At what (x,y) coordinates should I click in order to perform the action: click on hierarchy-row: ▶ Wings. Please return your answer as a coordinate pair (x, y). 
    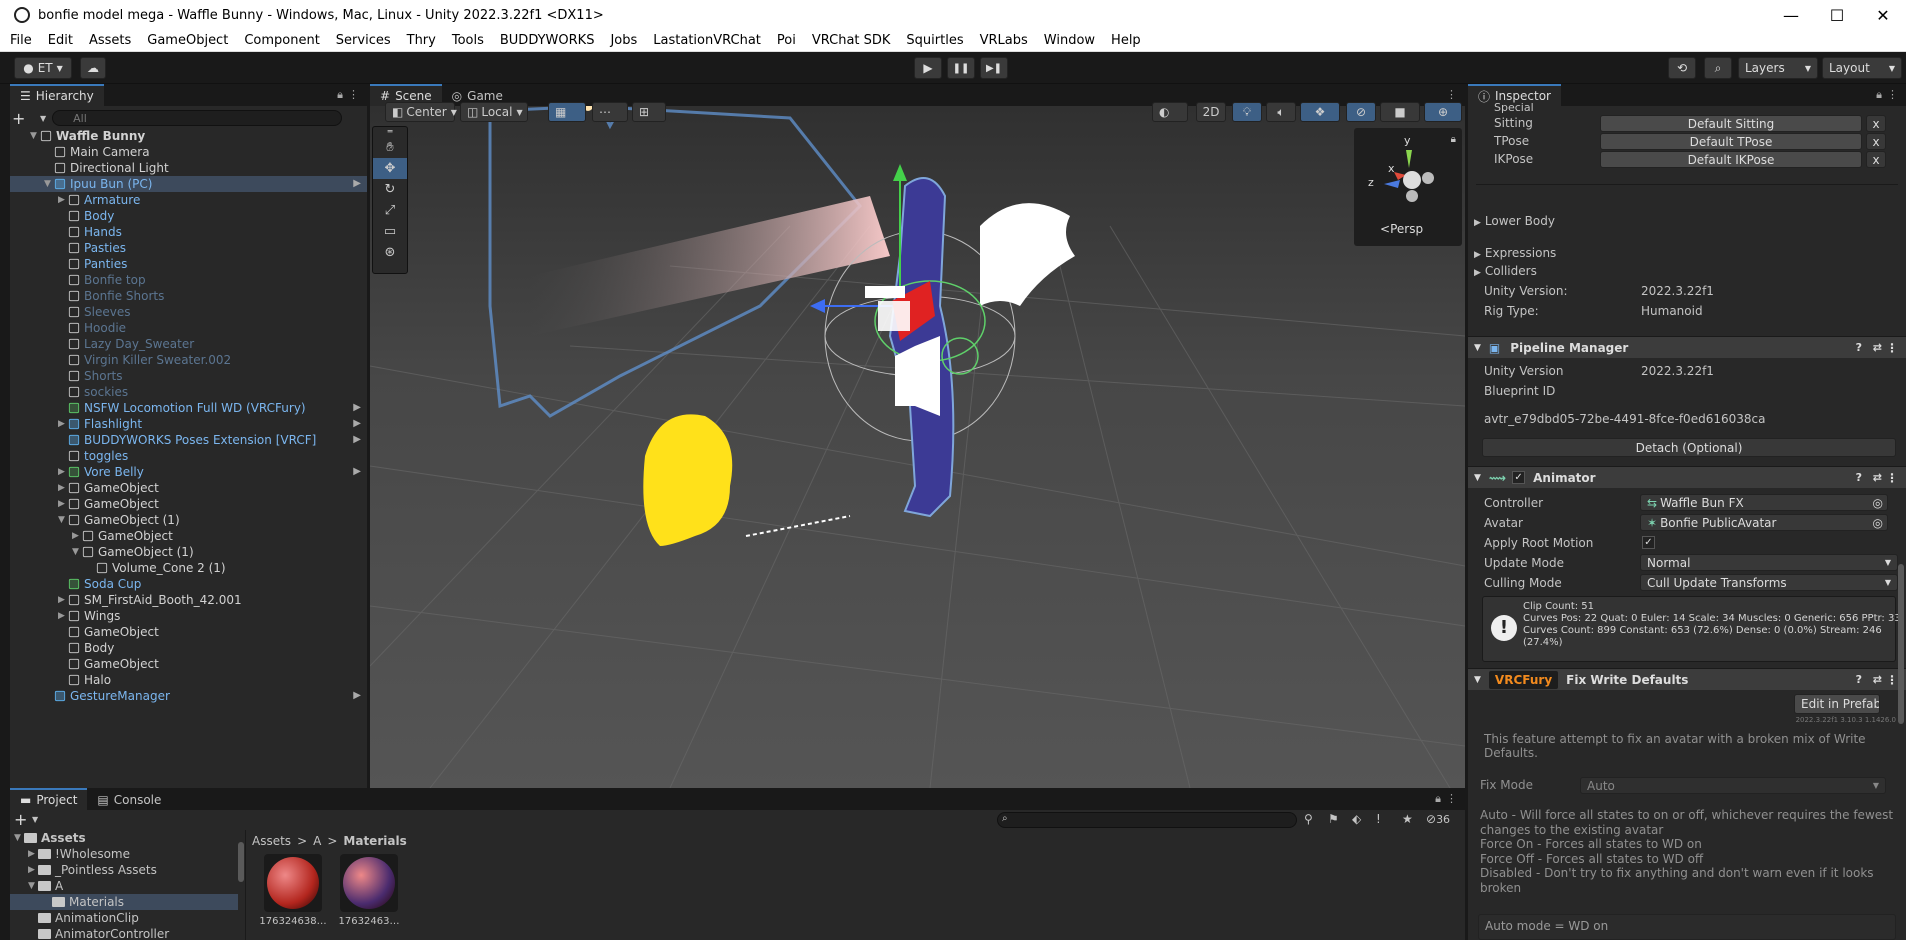
    Looking at the image, I should click on (188, 616).